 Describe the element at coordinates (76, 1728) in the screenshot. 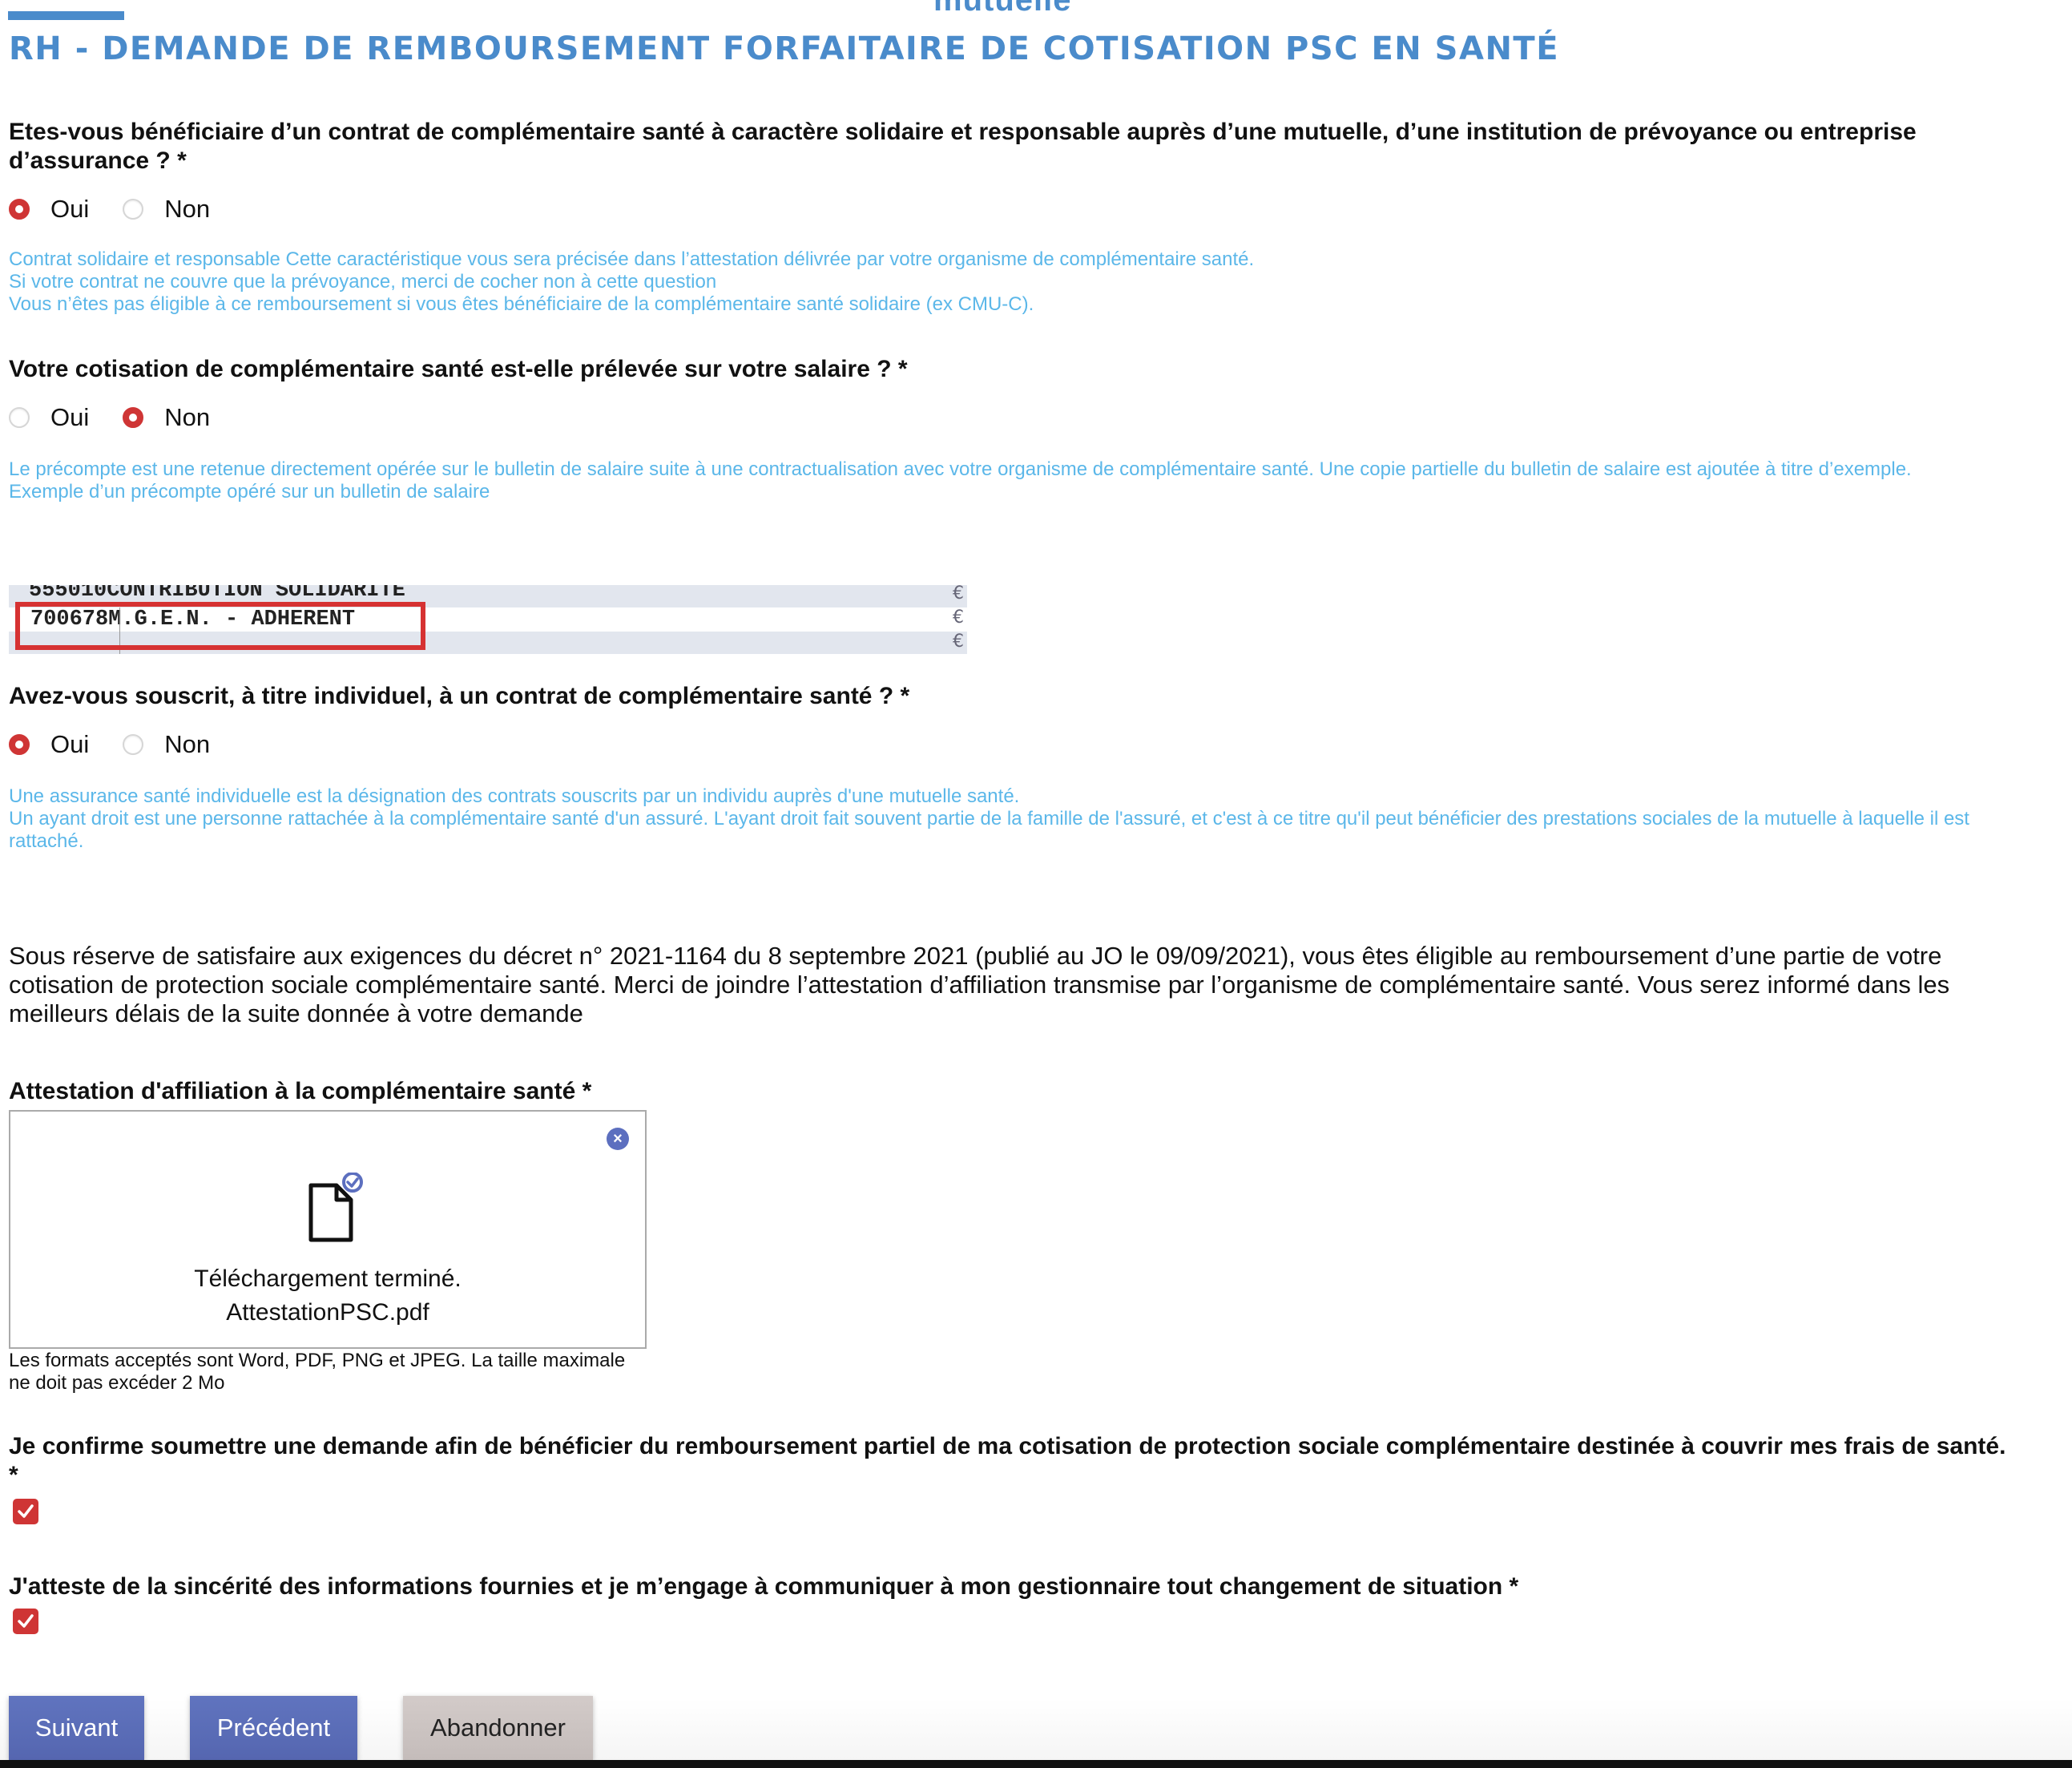

I see `next-button: Suivant` at that location.